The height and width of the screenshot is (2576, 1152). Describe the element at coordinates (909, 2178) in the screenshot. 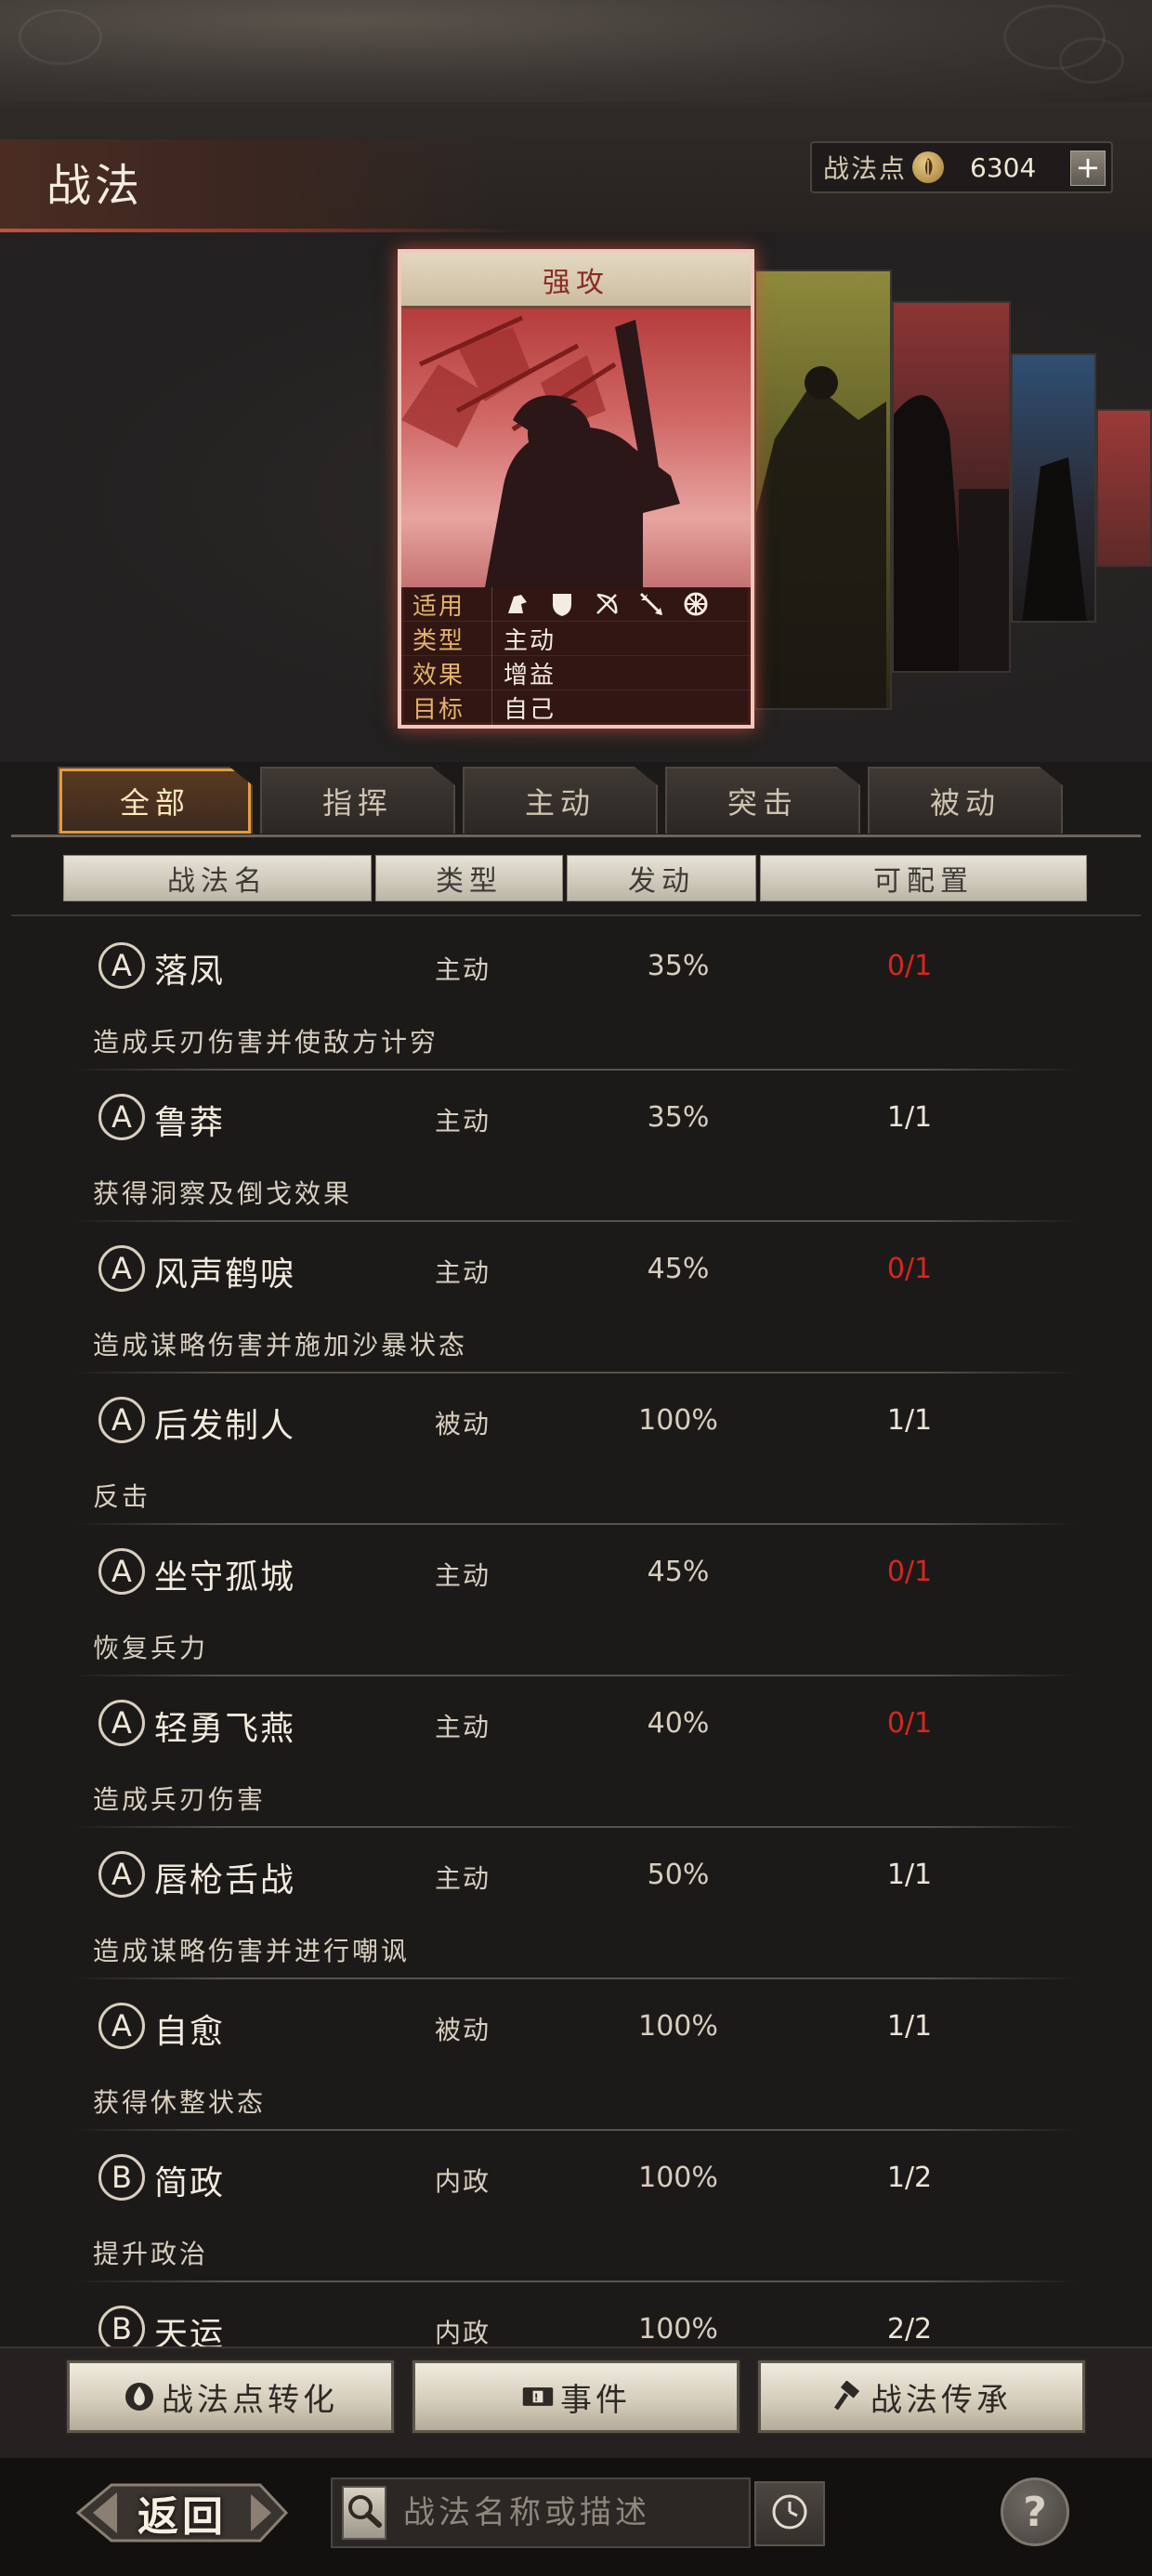

I see `skill-config: 1/2` at that location.